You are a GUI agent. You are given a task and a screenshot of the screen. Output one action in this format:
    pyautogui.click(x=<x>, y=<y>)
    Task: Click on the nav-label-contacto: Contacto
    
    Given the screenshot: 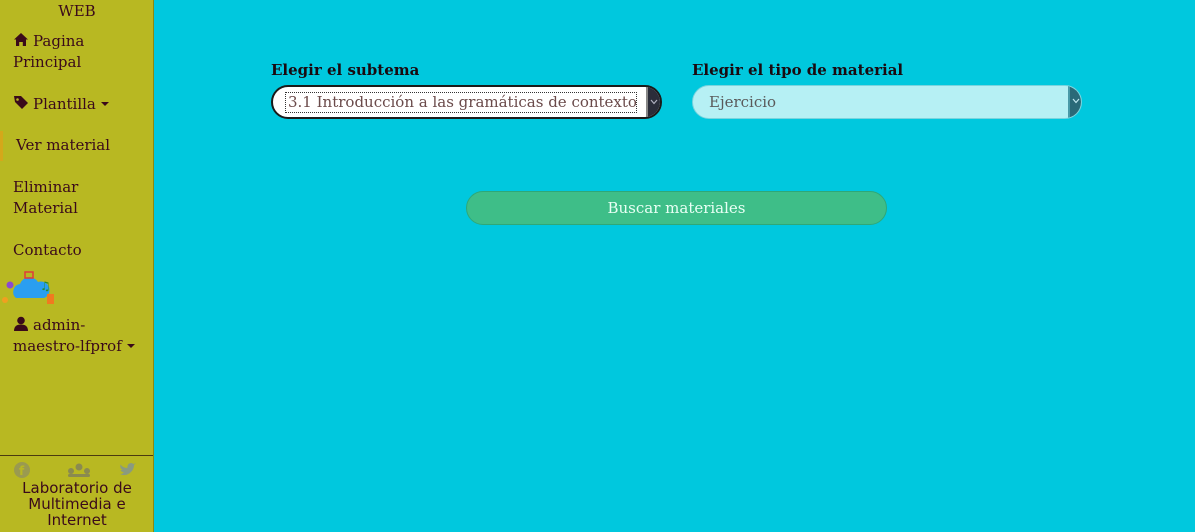 What is the action you would take?
    pyautogui.click(x=47, y=250)
    